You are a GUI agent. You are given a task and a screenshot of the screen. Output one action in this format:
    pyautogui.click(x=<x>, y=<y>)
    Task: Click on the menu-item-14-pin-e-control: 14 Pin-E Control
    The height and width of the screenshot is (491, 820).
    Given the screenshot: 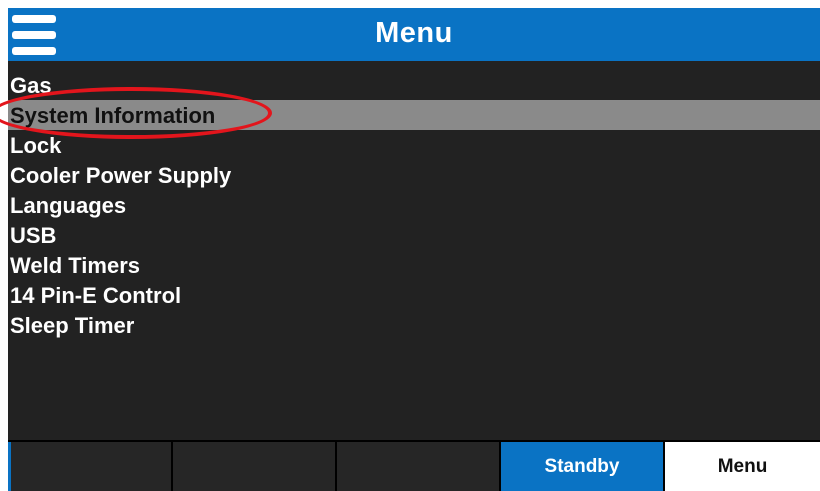 What is the action you would take?
    pyautogui.click(x=414, y=295)
    